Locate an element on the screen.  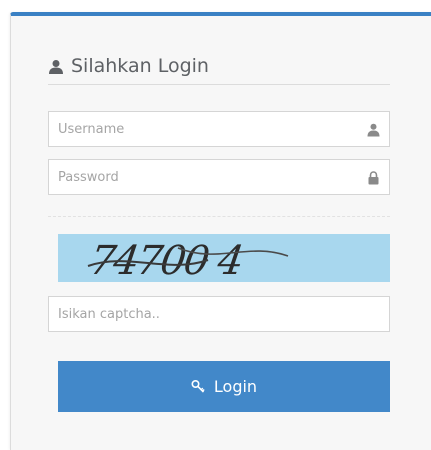
captcha-text: 74700 4 is located at coordinates (166, 260).